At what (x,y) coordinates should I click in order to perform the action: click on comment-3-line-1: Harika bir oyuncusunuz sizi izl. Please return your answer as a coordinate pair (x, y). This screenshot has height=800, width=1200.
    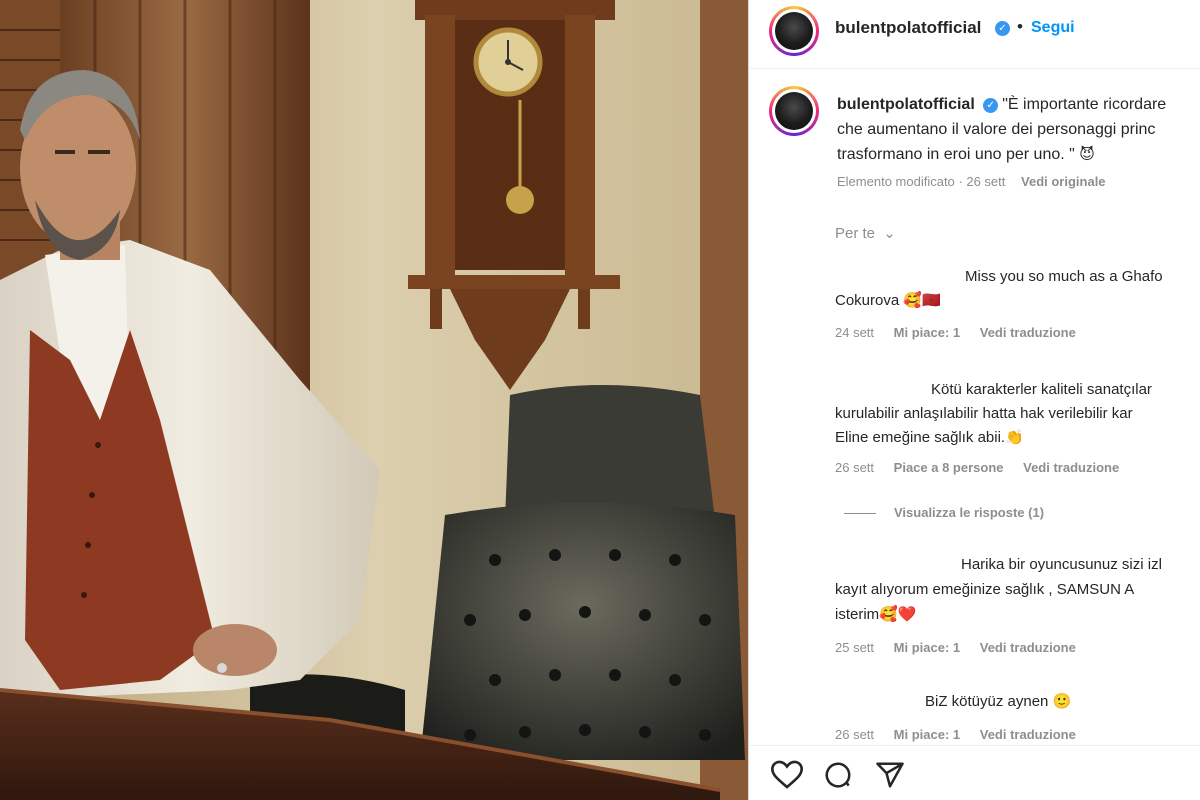
    Looking at the image, I should click on (1061, 564).